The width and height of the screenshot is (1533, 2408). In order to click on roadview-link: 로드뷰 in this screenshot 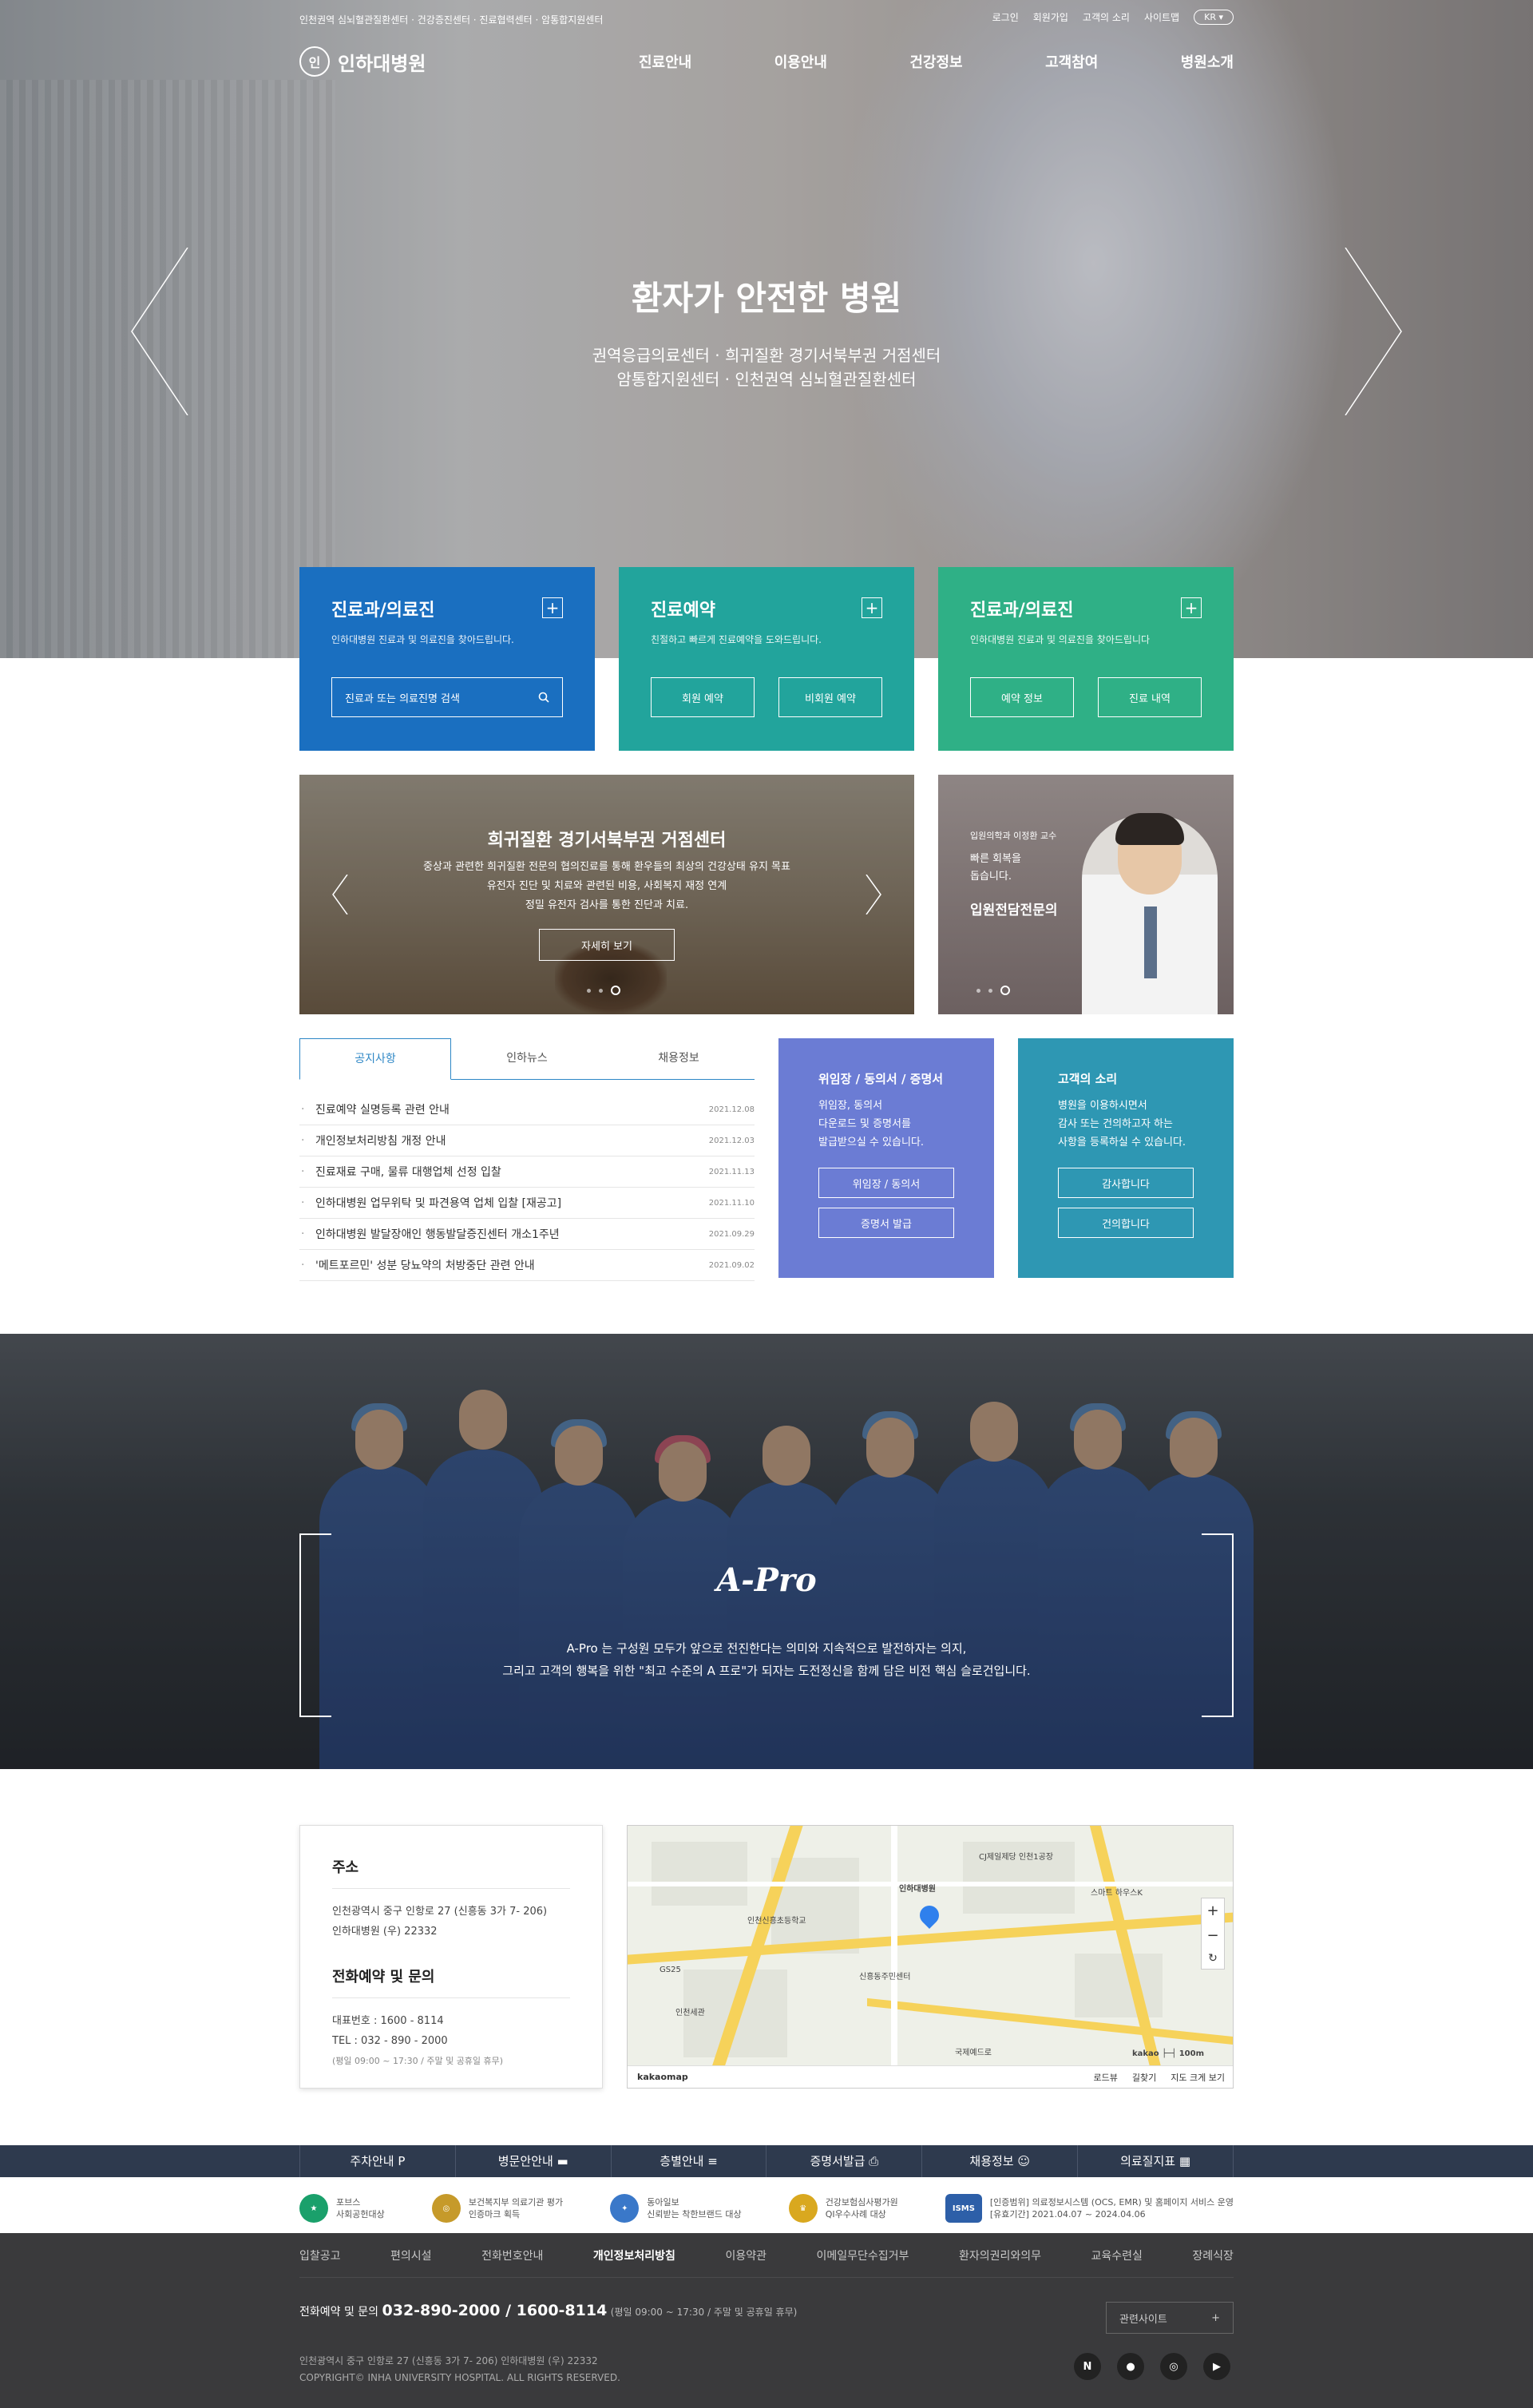, I will do `click(1106, 2077)`.